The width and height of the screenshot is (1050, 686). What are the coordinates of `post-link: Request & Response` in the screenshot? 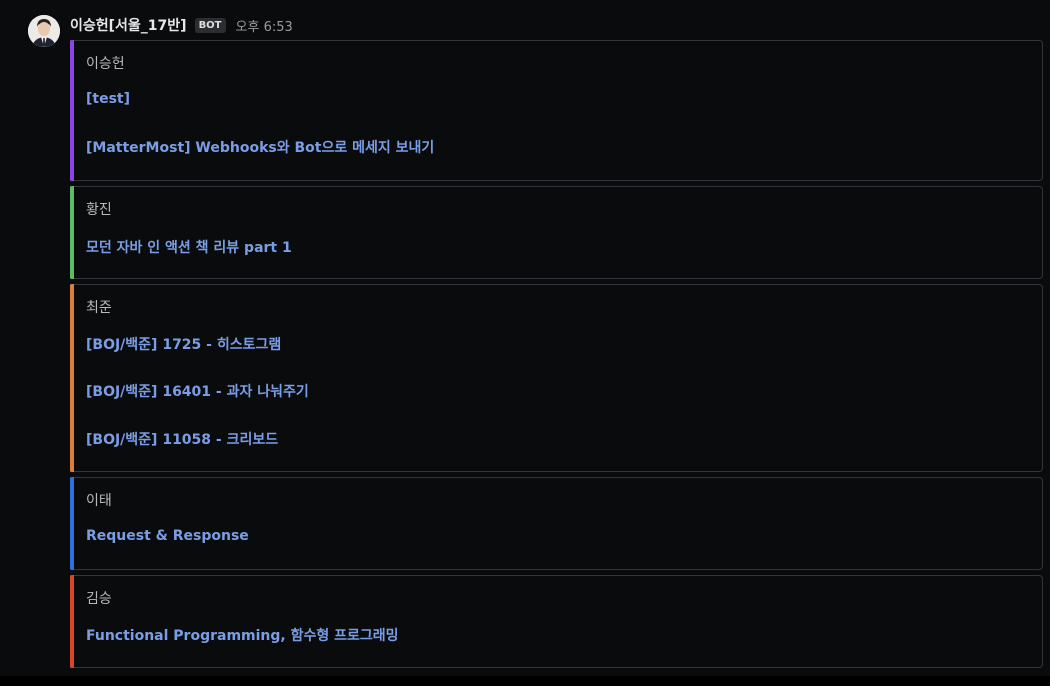 It's located at (167, 536).